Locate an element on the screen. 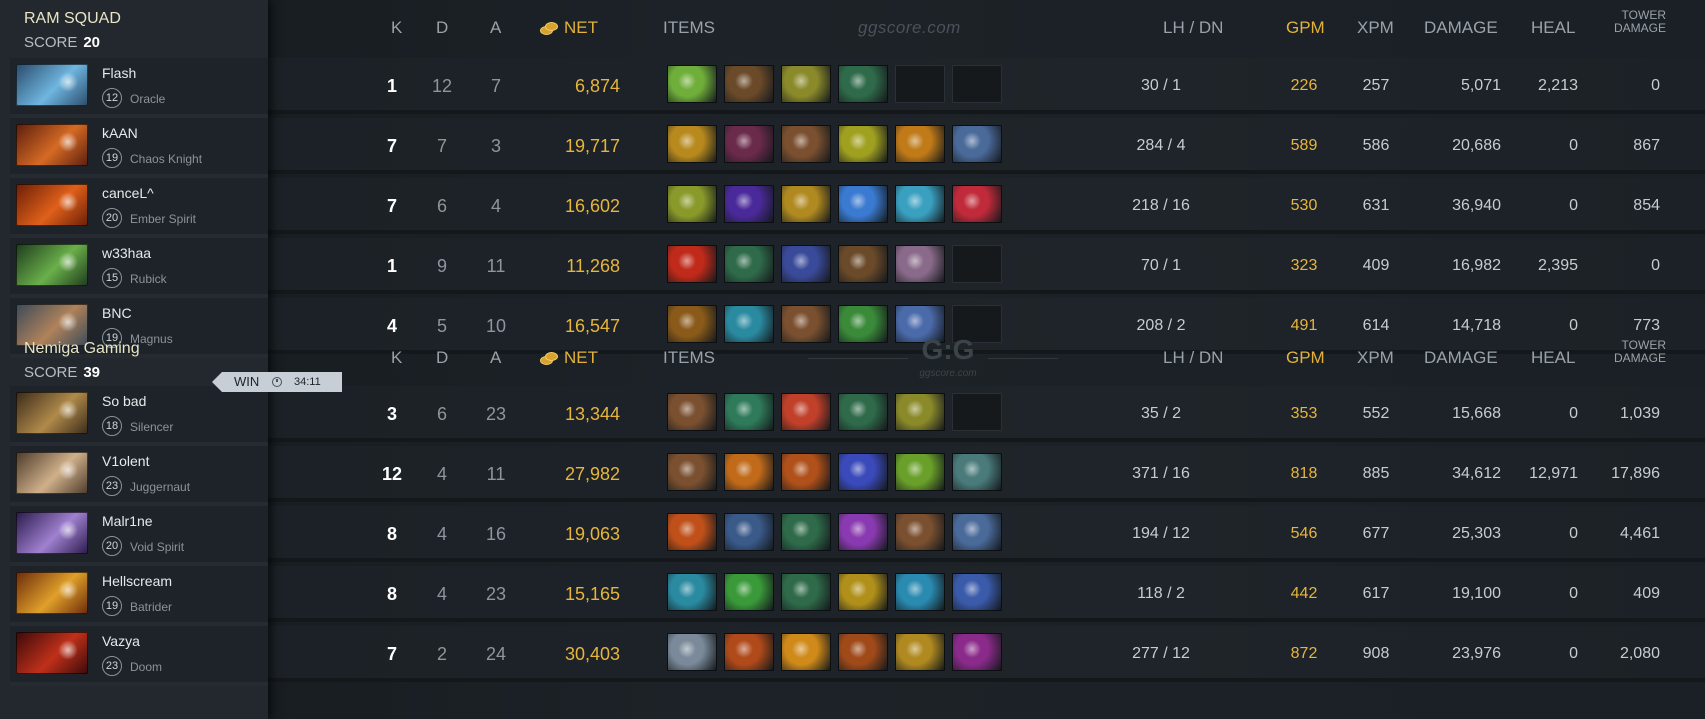 Image resolution: width=1705 pixels, height=719 pixels. player-card: So bad 18 Silencer is located at coordinates (139, 416).